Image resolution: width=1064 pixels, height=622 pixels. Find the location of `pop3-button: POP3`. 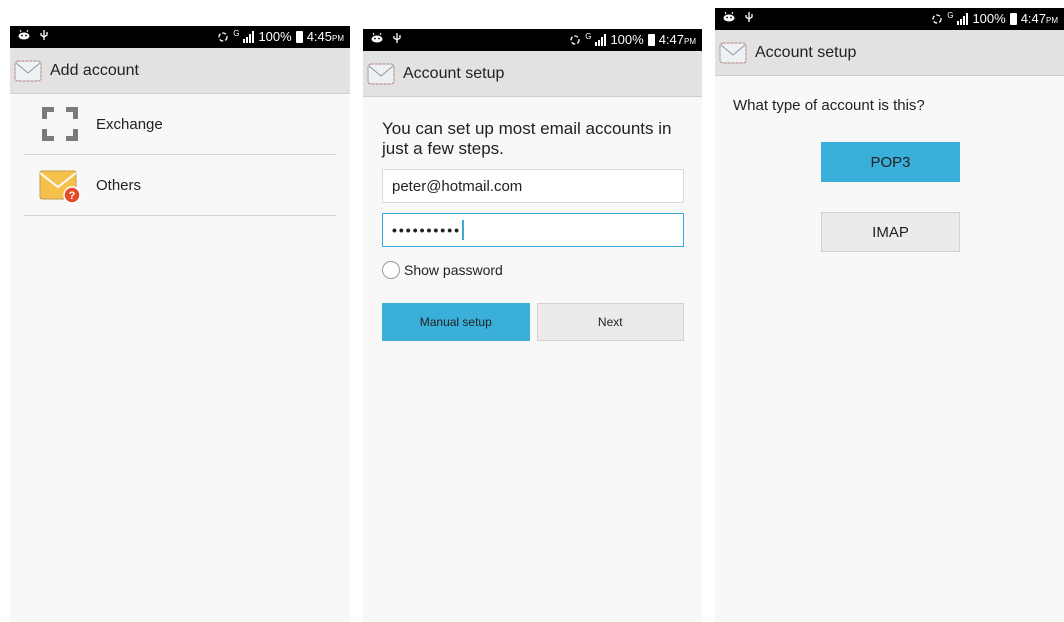

pop3-button: POP3 is located at coordinates (890, 162).